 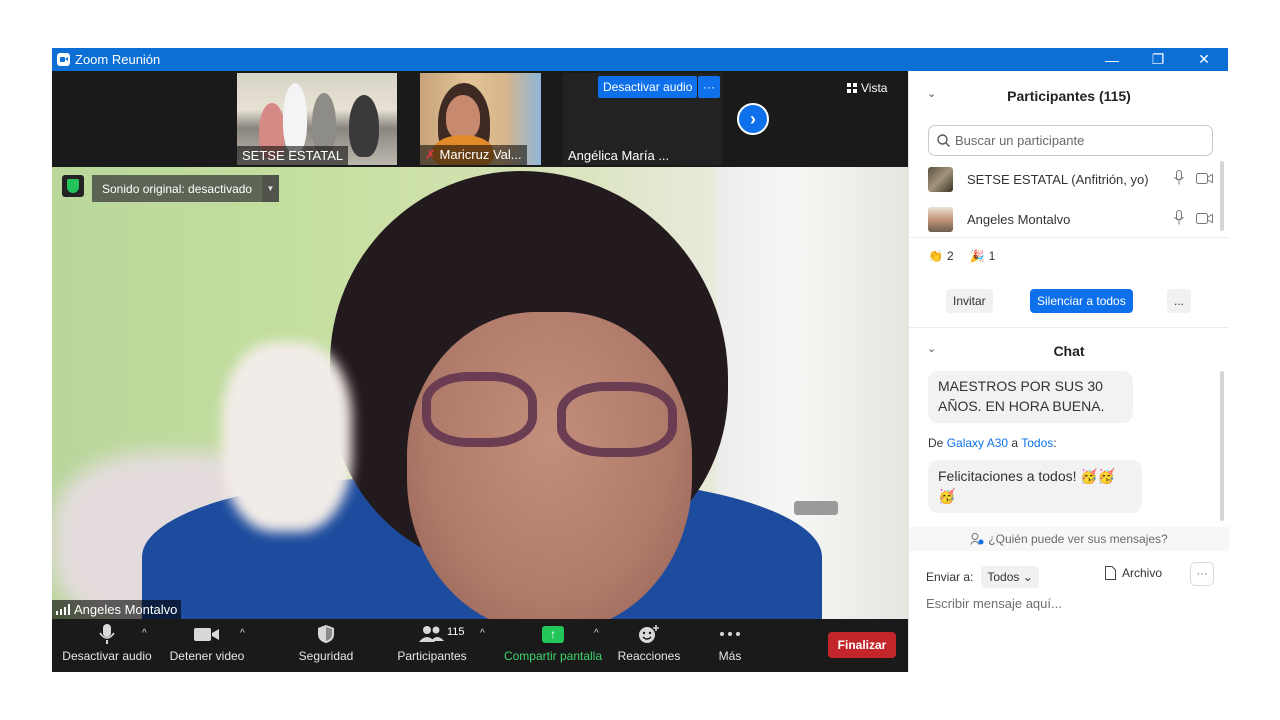 I want to click on chevron-right-icon: ›, so click(x=753, y=118).